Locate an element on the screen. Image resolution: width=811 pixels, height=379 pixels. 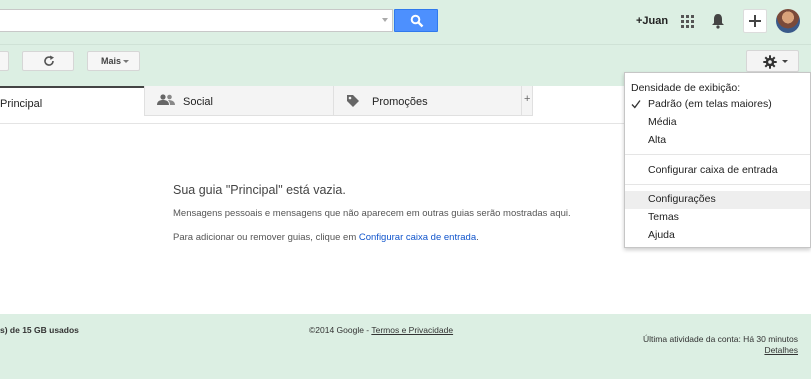
user-profile-link: +Juan is located at coordinates (652, 21).